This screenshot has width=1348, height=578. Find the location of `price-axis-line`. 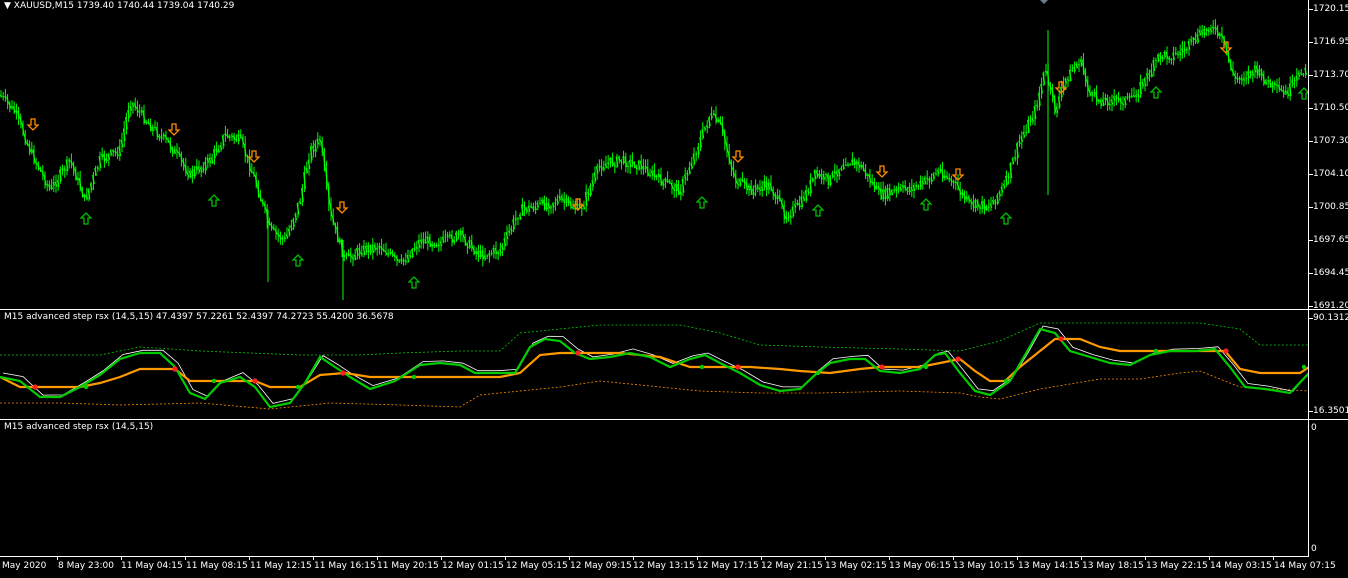

price-axis-line is located at coordinates (1308, 278).